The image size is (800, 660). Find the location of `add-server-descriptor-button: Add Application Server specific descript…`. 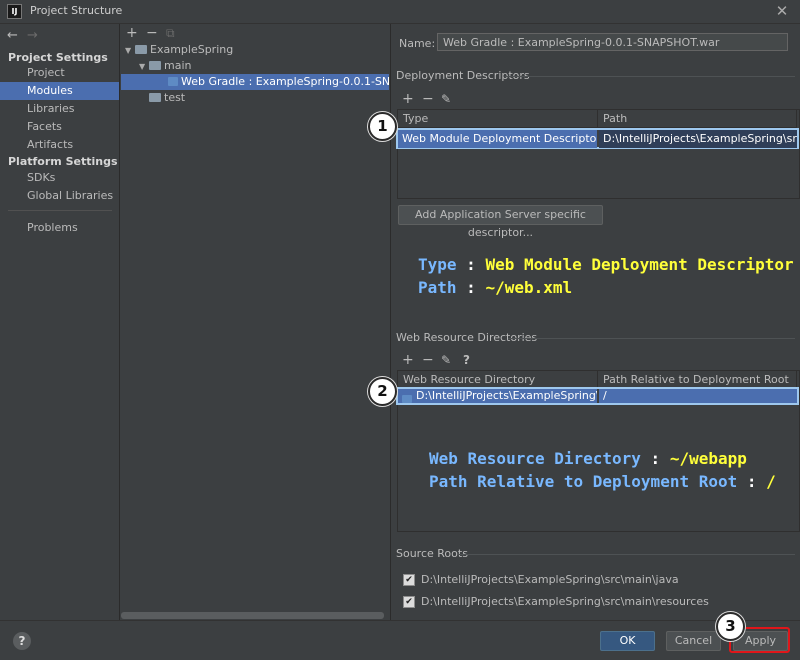

add-server-descriptor-button: Add Application Server specific descript… is located at coordinates (500, 222).